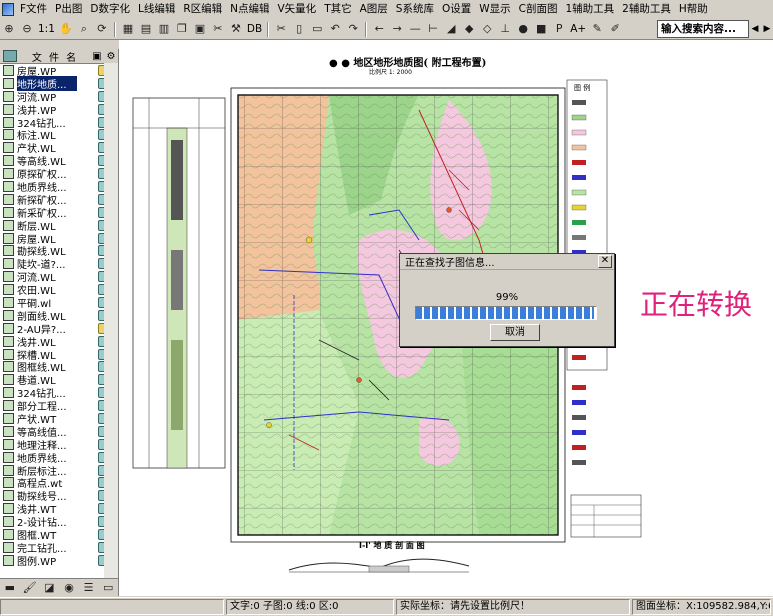  What do you see at coordinates (605, 261) in the screenshot?
I see `close-icon: ✕` at bounding box center [605, 261].